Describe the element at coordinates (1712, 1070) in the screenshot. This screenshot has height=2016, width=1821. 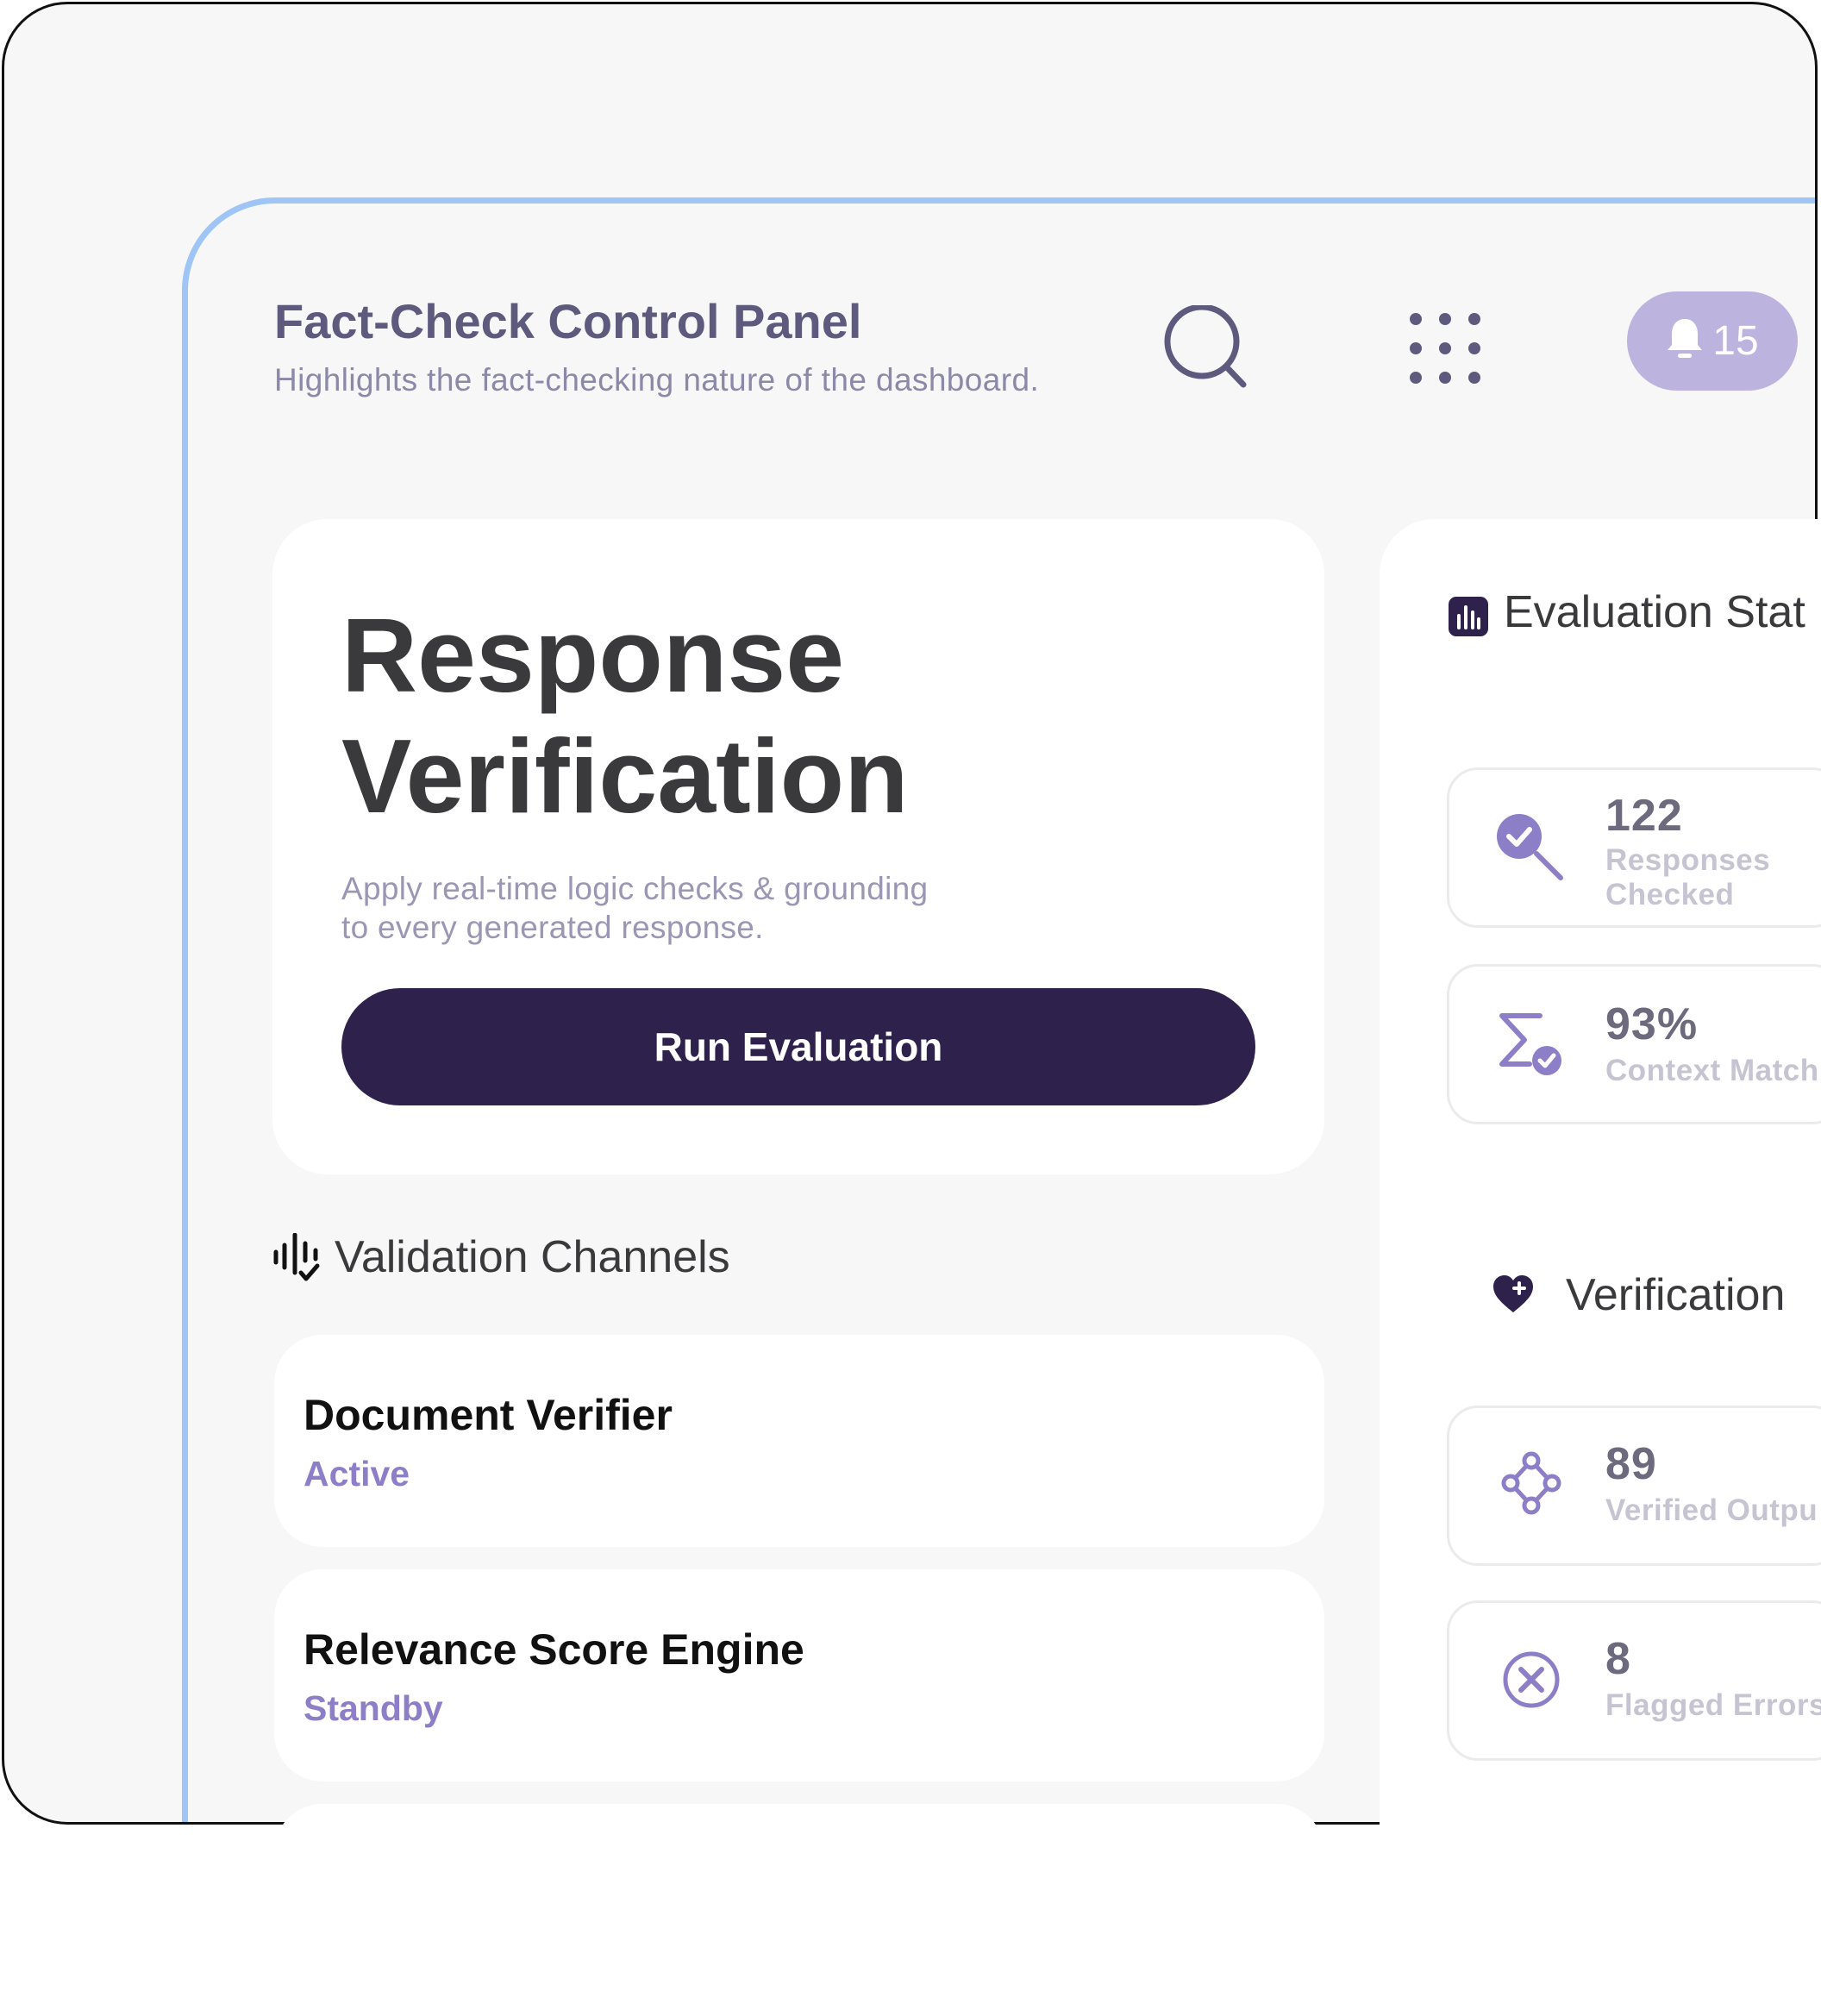
I see `stat-label: Context Match` at that location.